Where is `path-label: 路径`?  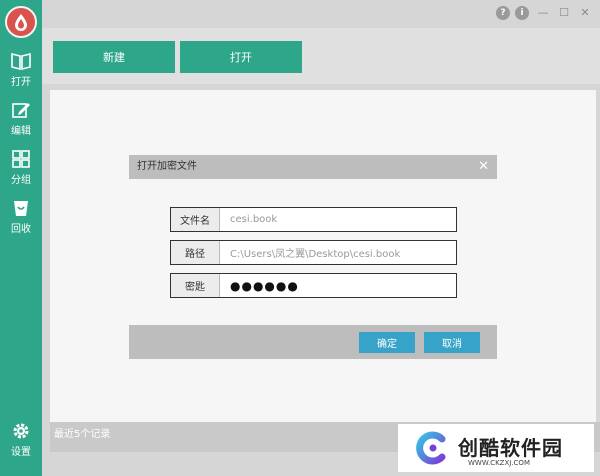
path-label: 路径 is located at coordinates (195, 252).